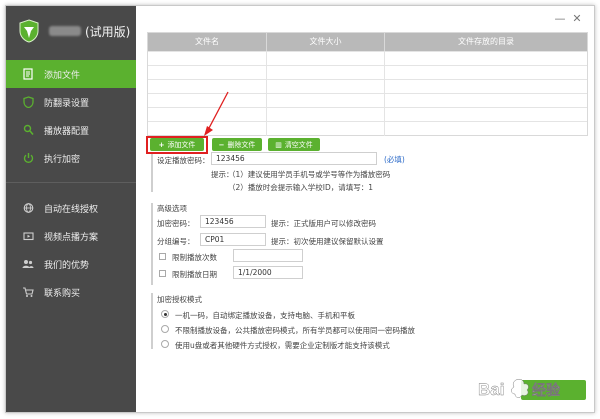 This screenshot has width=600, height=419. I want to click on file-table-header: 文件名 文件大小 文件存放的目录, so click(367, 42).